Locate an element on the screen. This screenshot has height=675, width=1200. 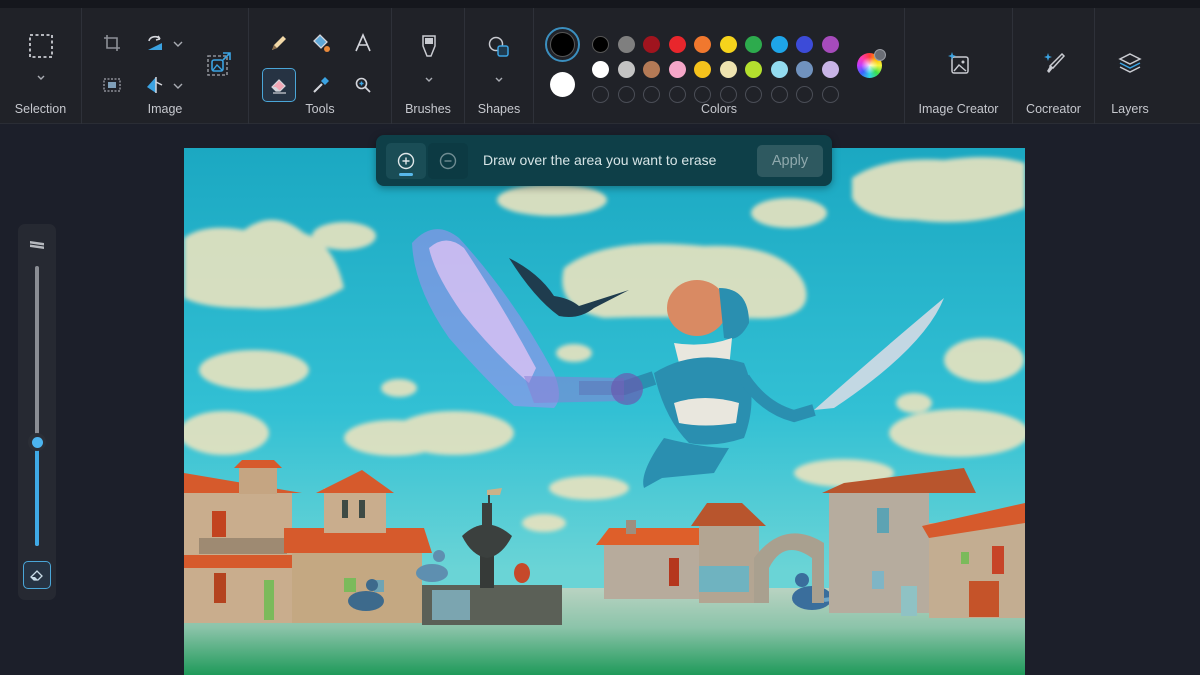
dashed-rectangle-icon is located at coordinates (41, 46).